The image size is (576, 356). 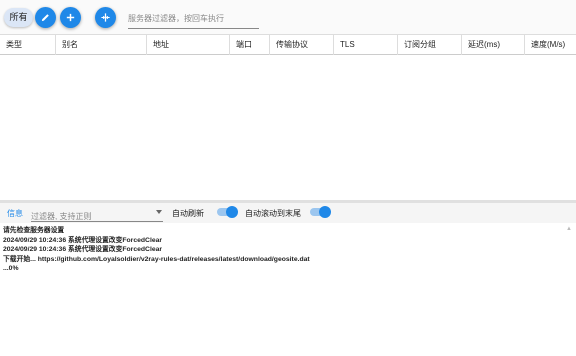 I want to click on split-button, so click(x=105, y=17).